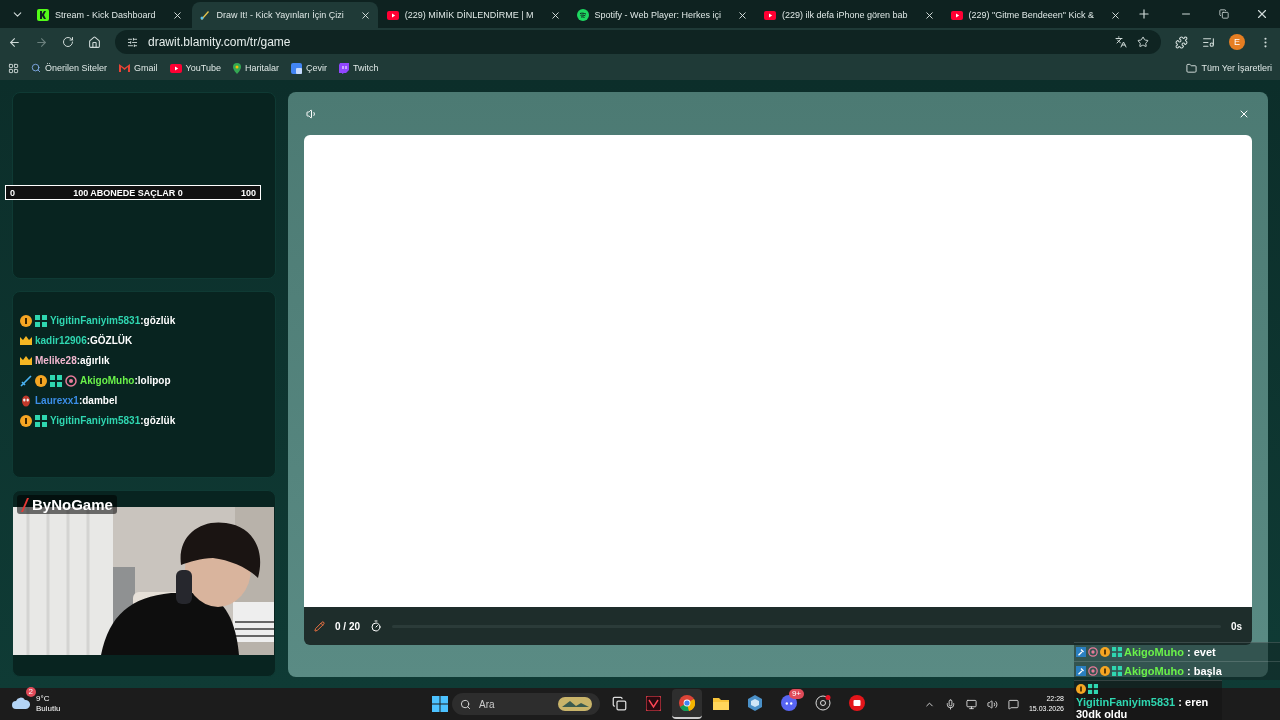 Image resolution: width=1280 pixels, height=720 pixels. Describe the element at coordinates (319, 626) in the screenshot. I see `pencil-icon` at that location.